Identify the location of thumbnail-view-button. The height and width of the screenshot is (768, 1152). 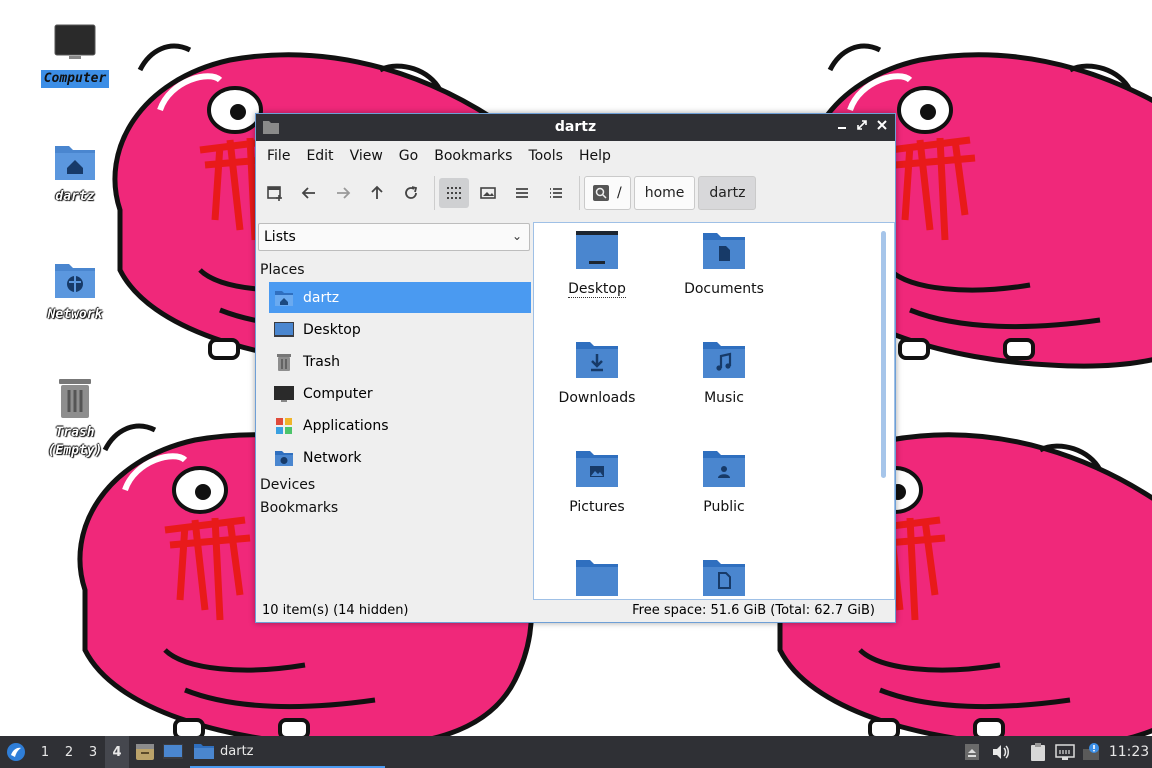
(488, 193).